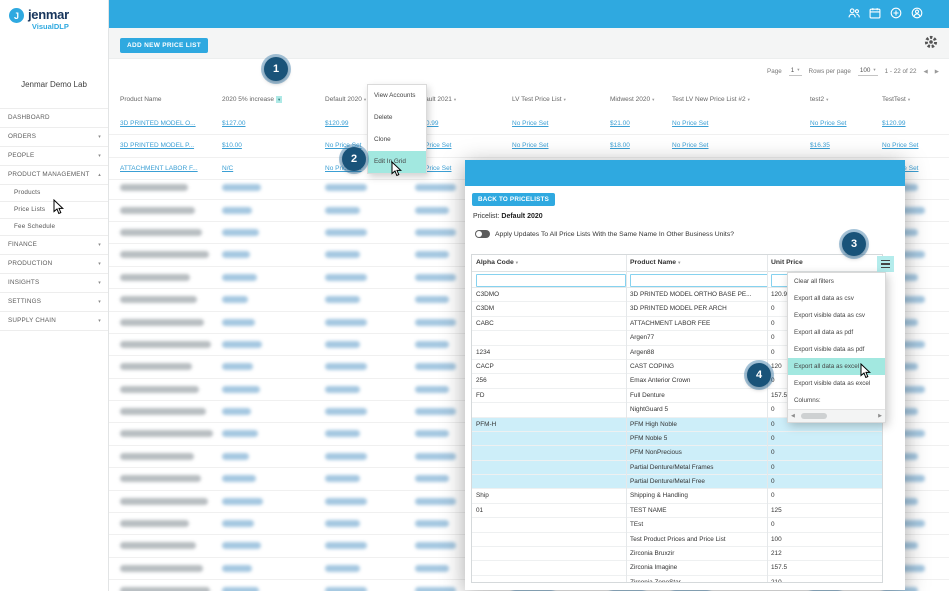 This screenshot has height=591, width=949. What do you see at coordinates (699, 352) in the screenshot?
I see `product-name-cell: Argen88` at bounding box center [699, 352].